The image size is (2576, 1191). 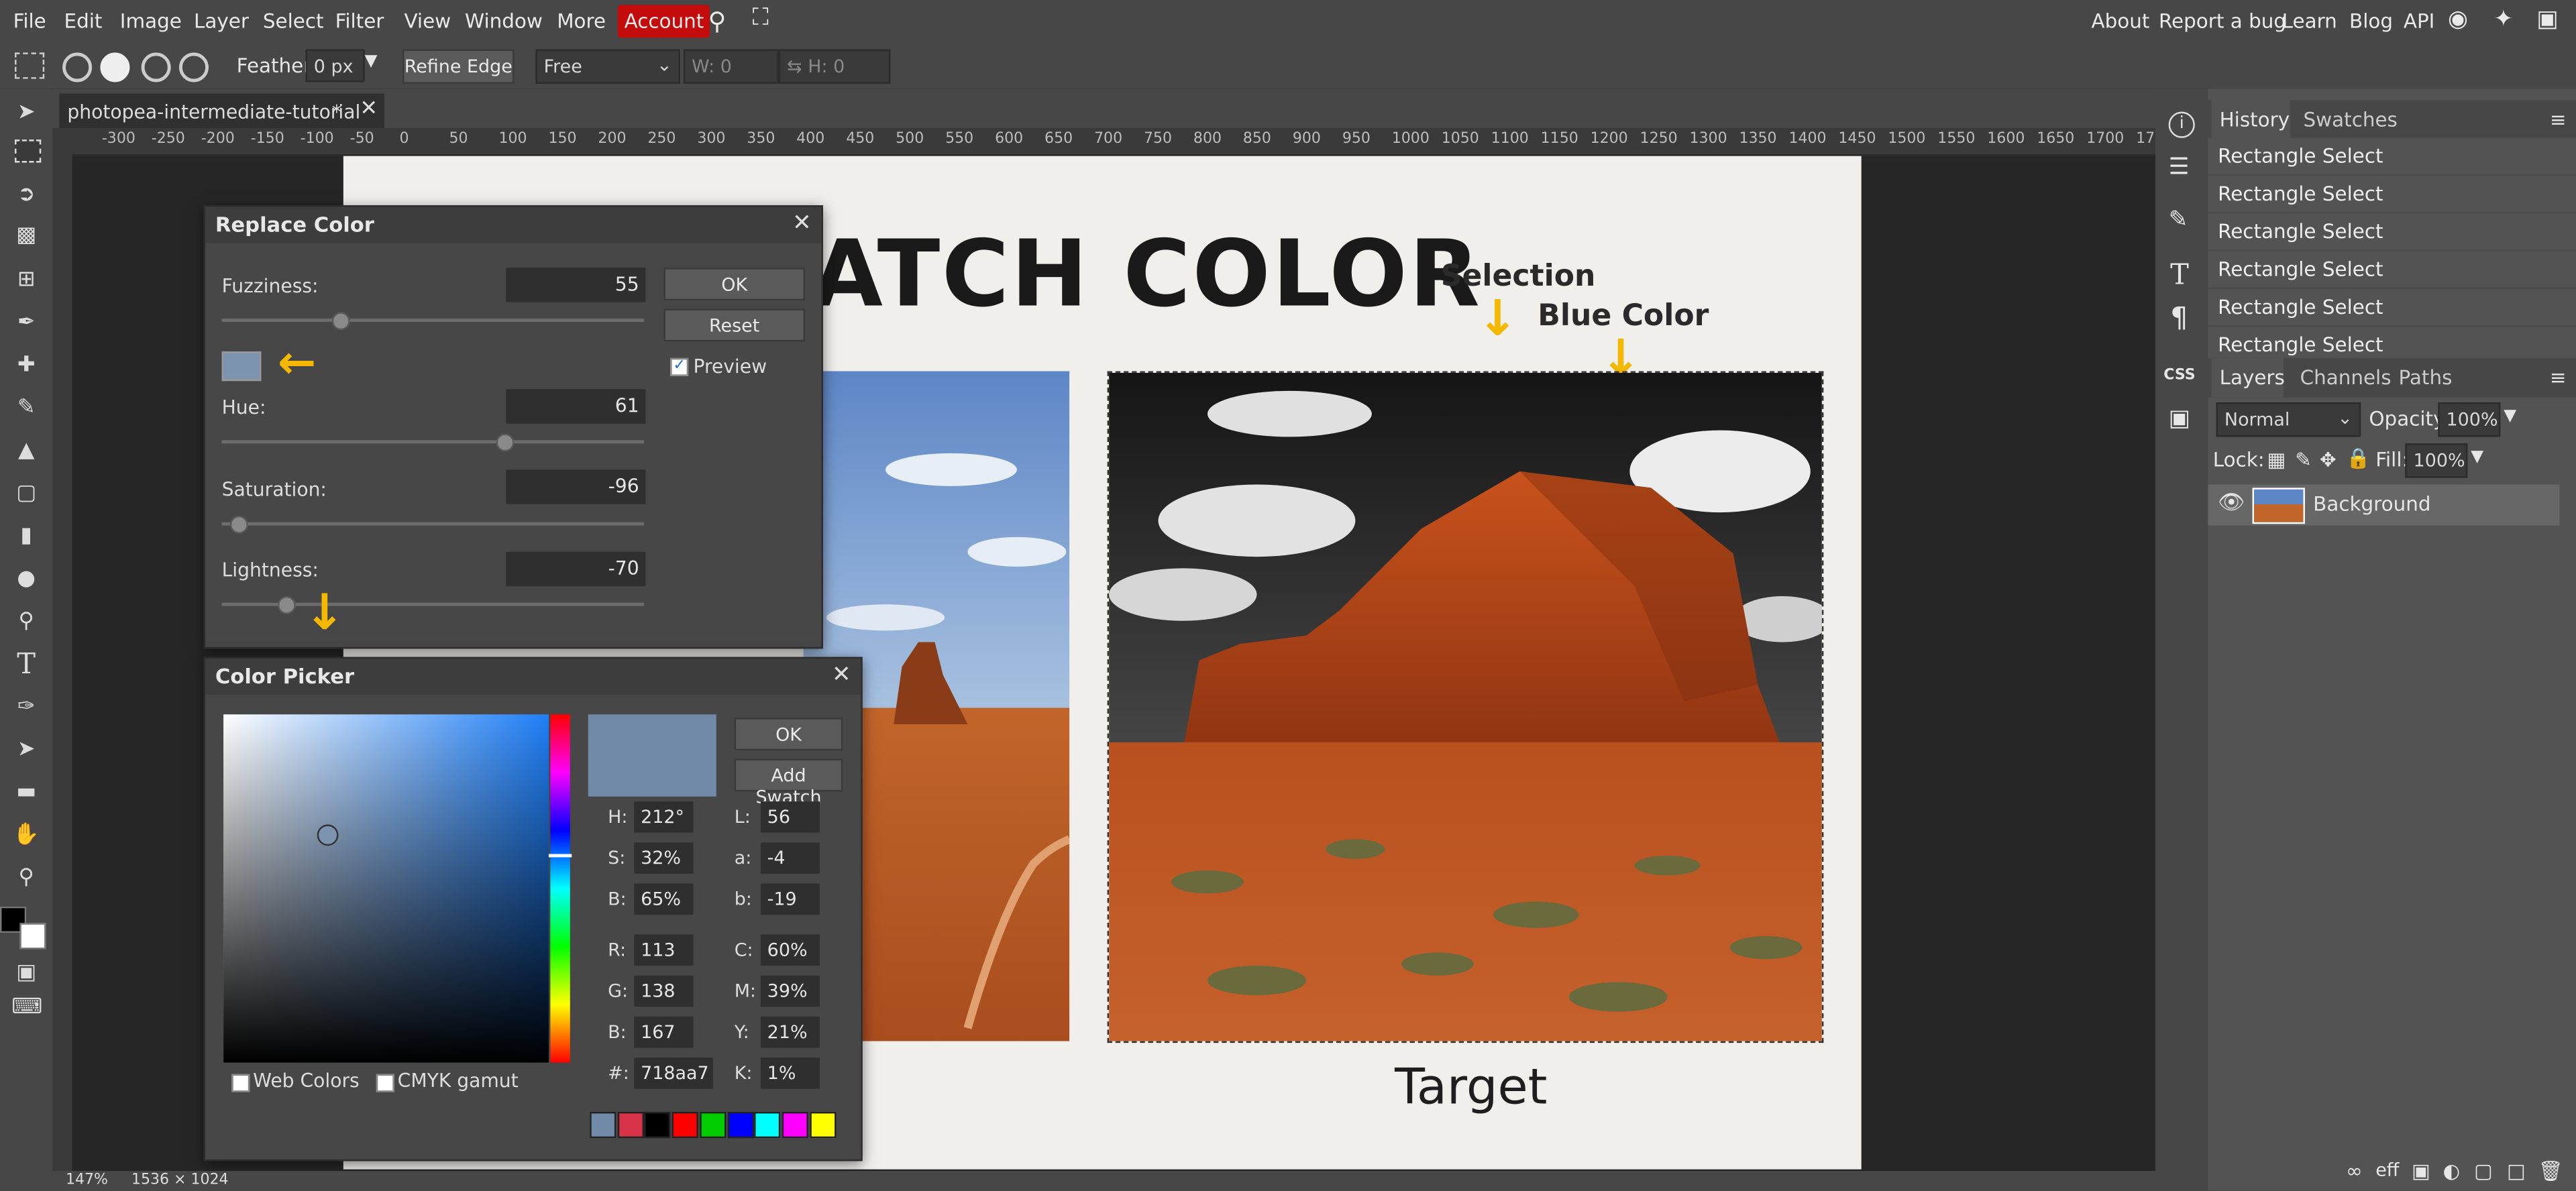 I want to click on menu-report-bug: Report a bug, so click(x=2222, y=22).